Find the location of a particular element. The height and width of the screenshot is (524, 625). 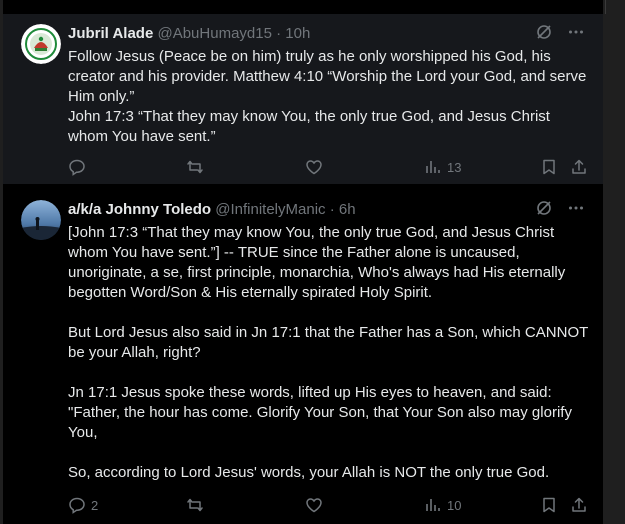

scrollbar-thumb is located at coordinates (605, 7).